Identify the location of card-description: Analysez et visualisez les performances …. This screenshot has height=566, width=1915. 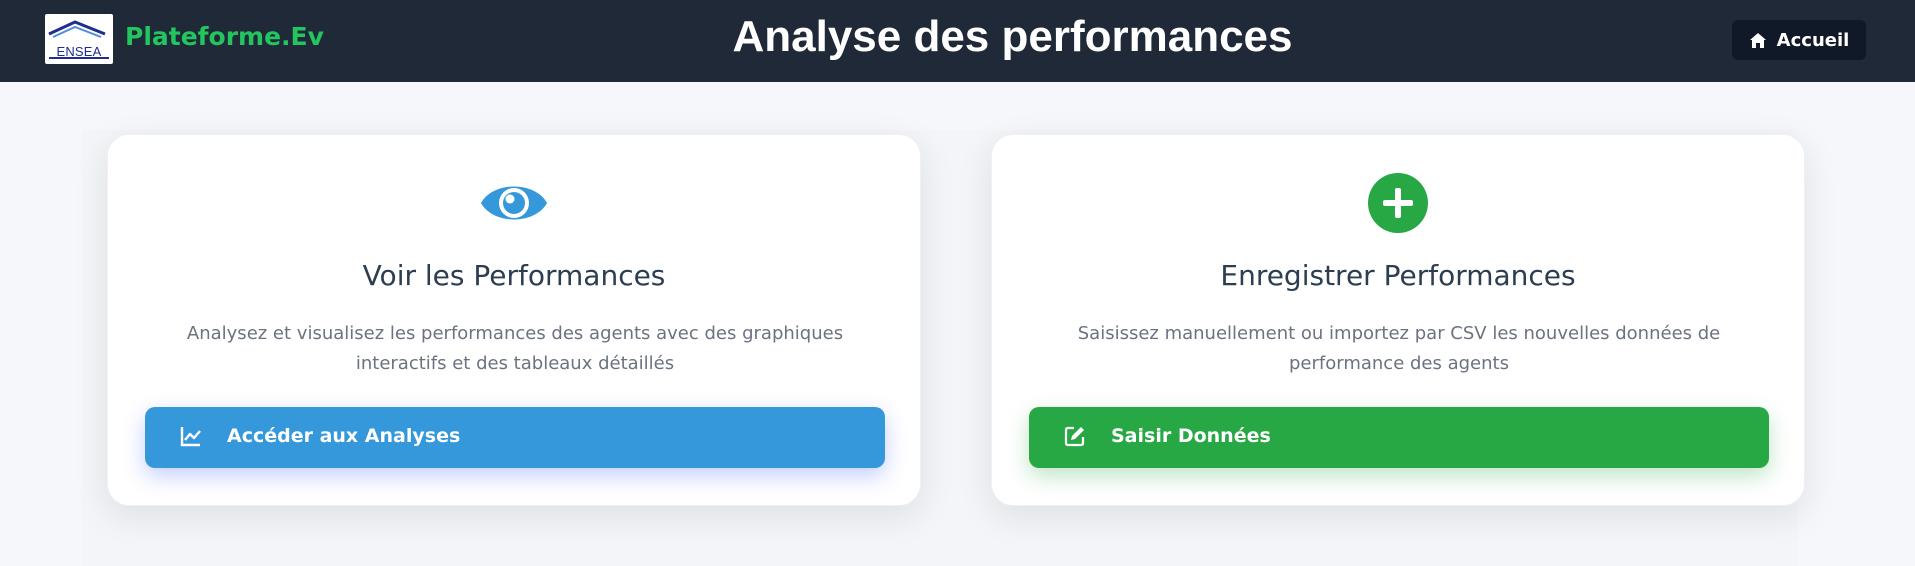
(515, 348).